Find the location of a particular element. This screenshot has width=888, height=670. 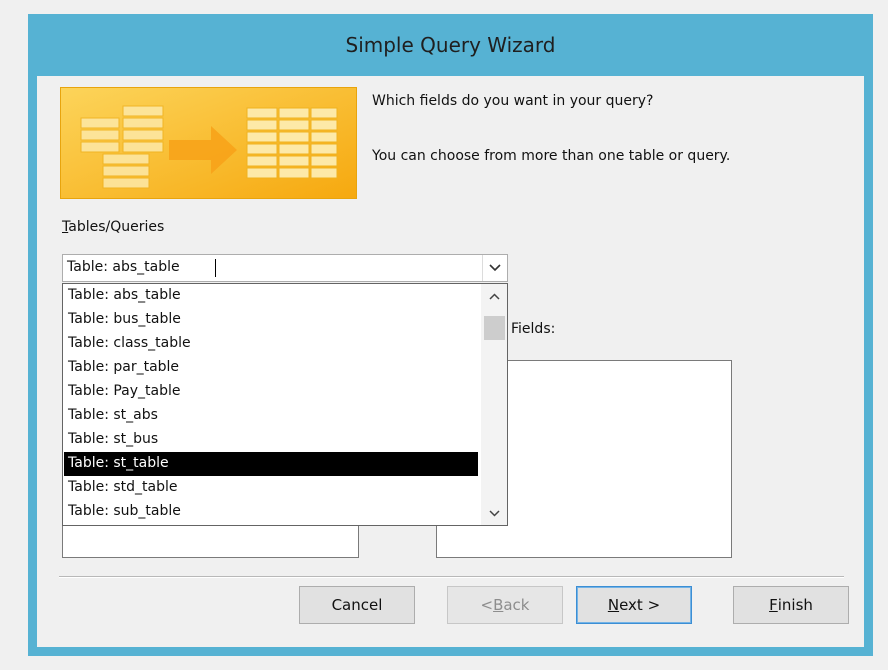

back-button-mnemonic: B is located at coordinates (498, 605).